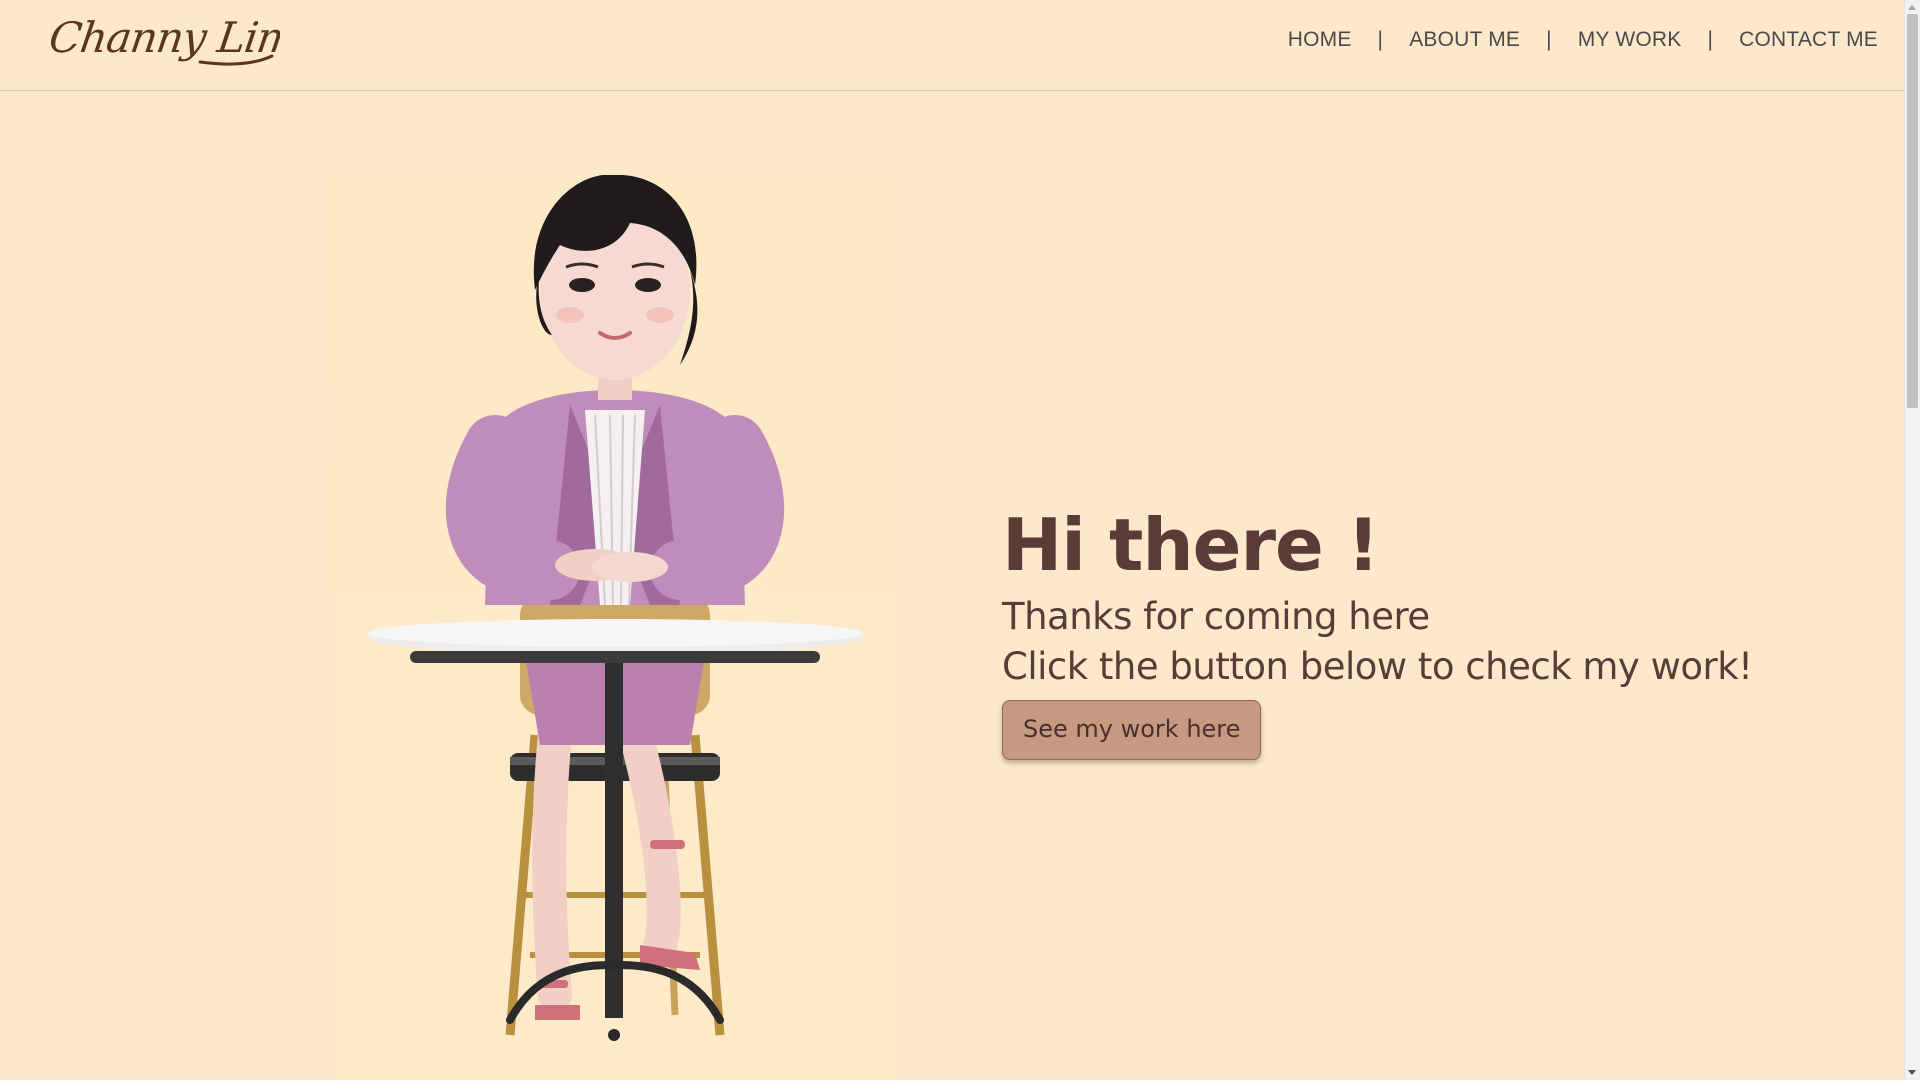 This screenshot has height=1080, width=1920. I want to click on site-logo: Channy Lim, so click(165, 41).